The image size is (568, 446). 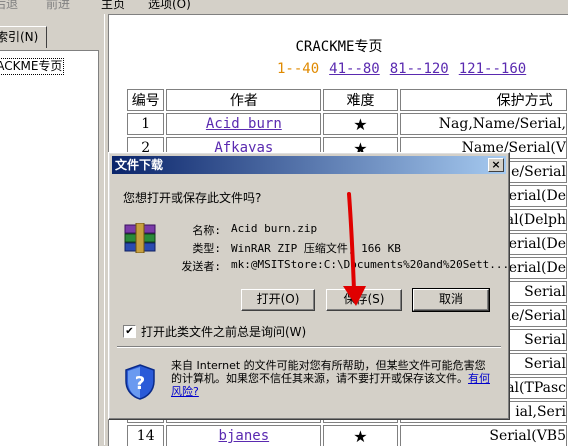 What do you see at coordinates (140, 238) in the screenshot?
I see `winrar-archive-icon` at bounding box center [140, 238].